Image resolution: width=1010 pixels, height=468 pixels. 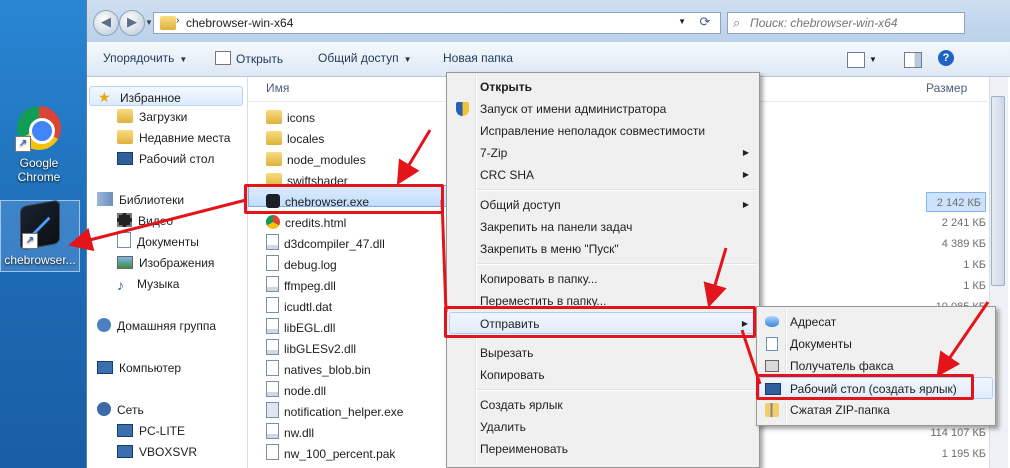 I want to click on arrow-line-exe-to-sendto, so click(x=444, y=256).